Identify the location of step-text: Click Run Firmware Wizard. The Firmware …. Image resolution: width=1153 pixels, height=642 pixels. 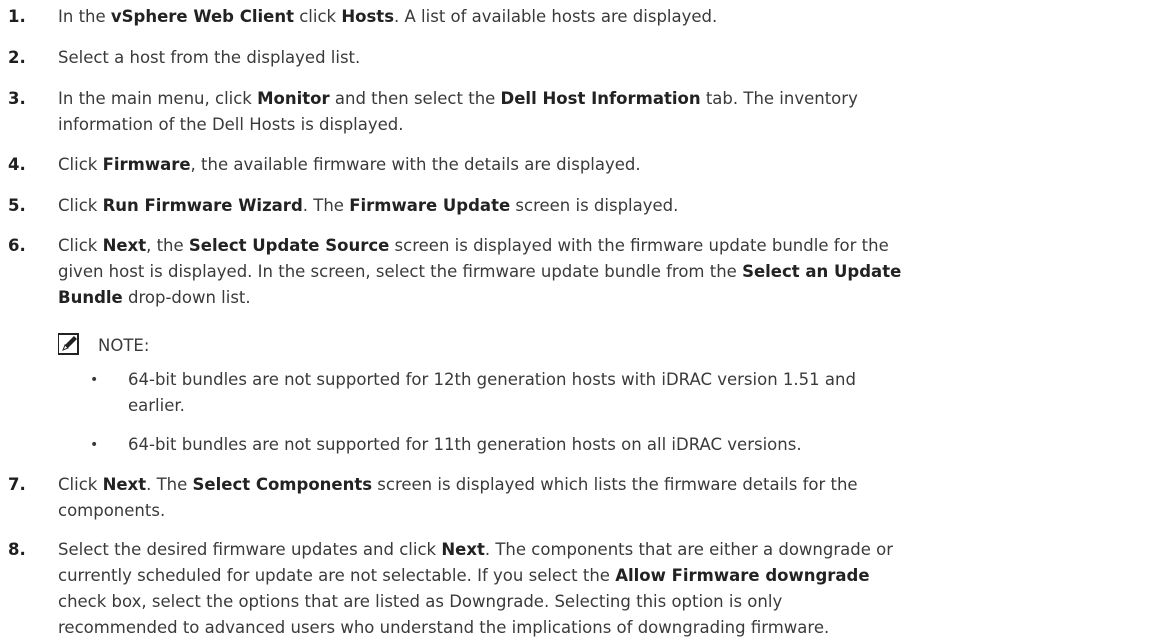
(368, 206).